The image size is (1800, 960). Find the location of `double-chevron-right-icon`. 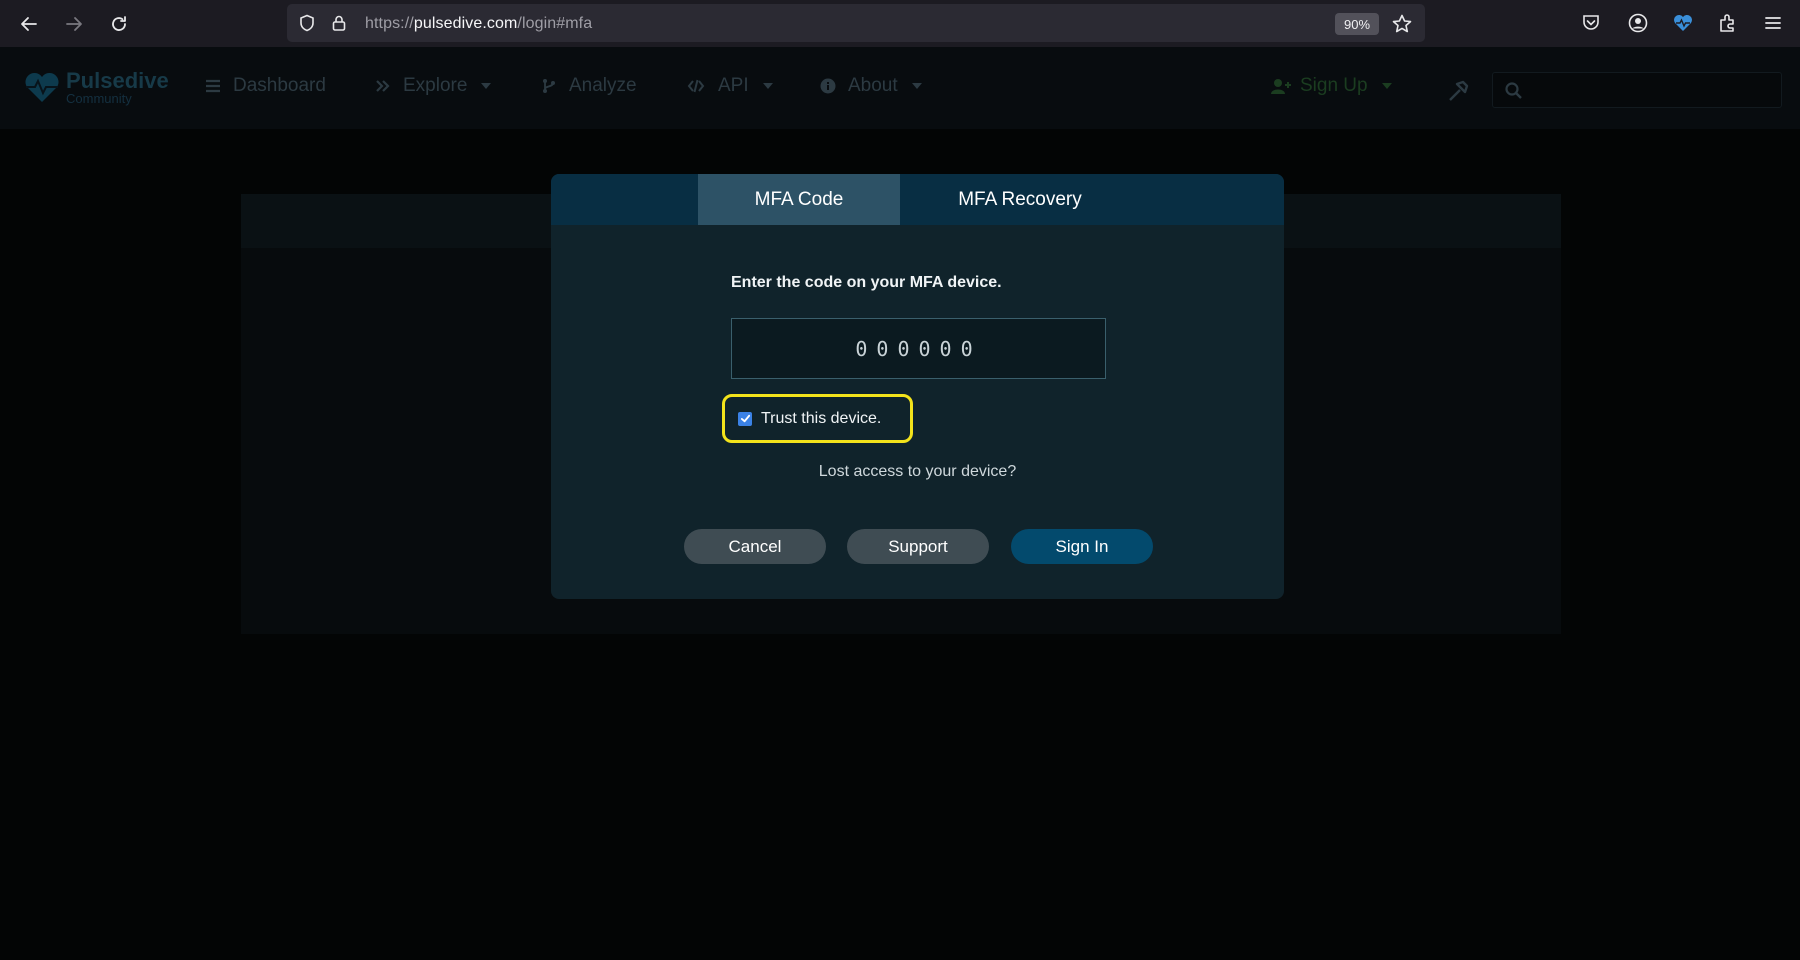

double-chevron-right-icon is located at coordinates (383, 86).